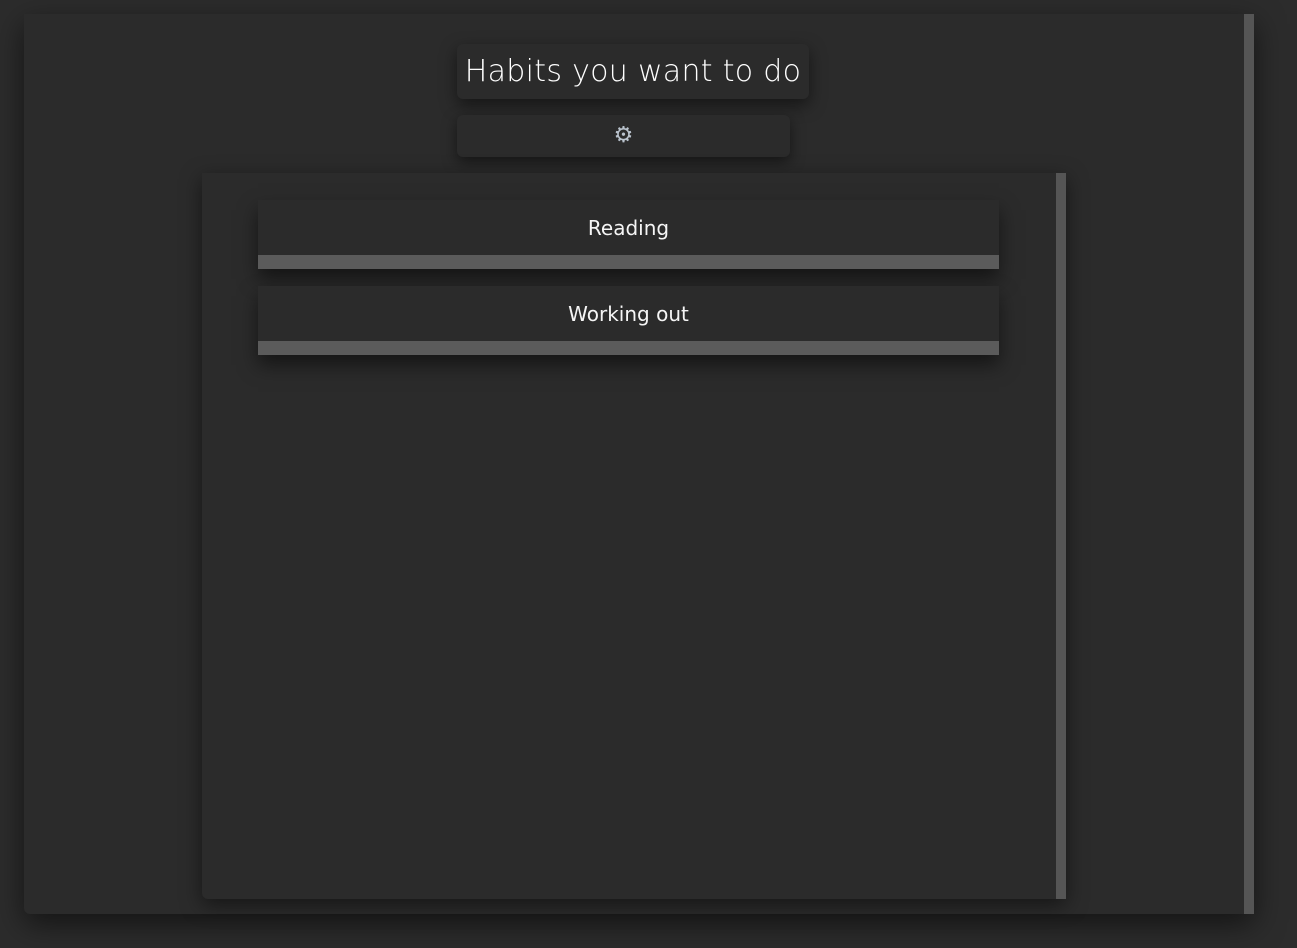 The width and height of the screenshot is (1297, 948). Describe the element at coordinates (628, 227) in the screenshot. I see `habit-label: Reading` at that location.